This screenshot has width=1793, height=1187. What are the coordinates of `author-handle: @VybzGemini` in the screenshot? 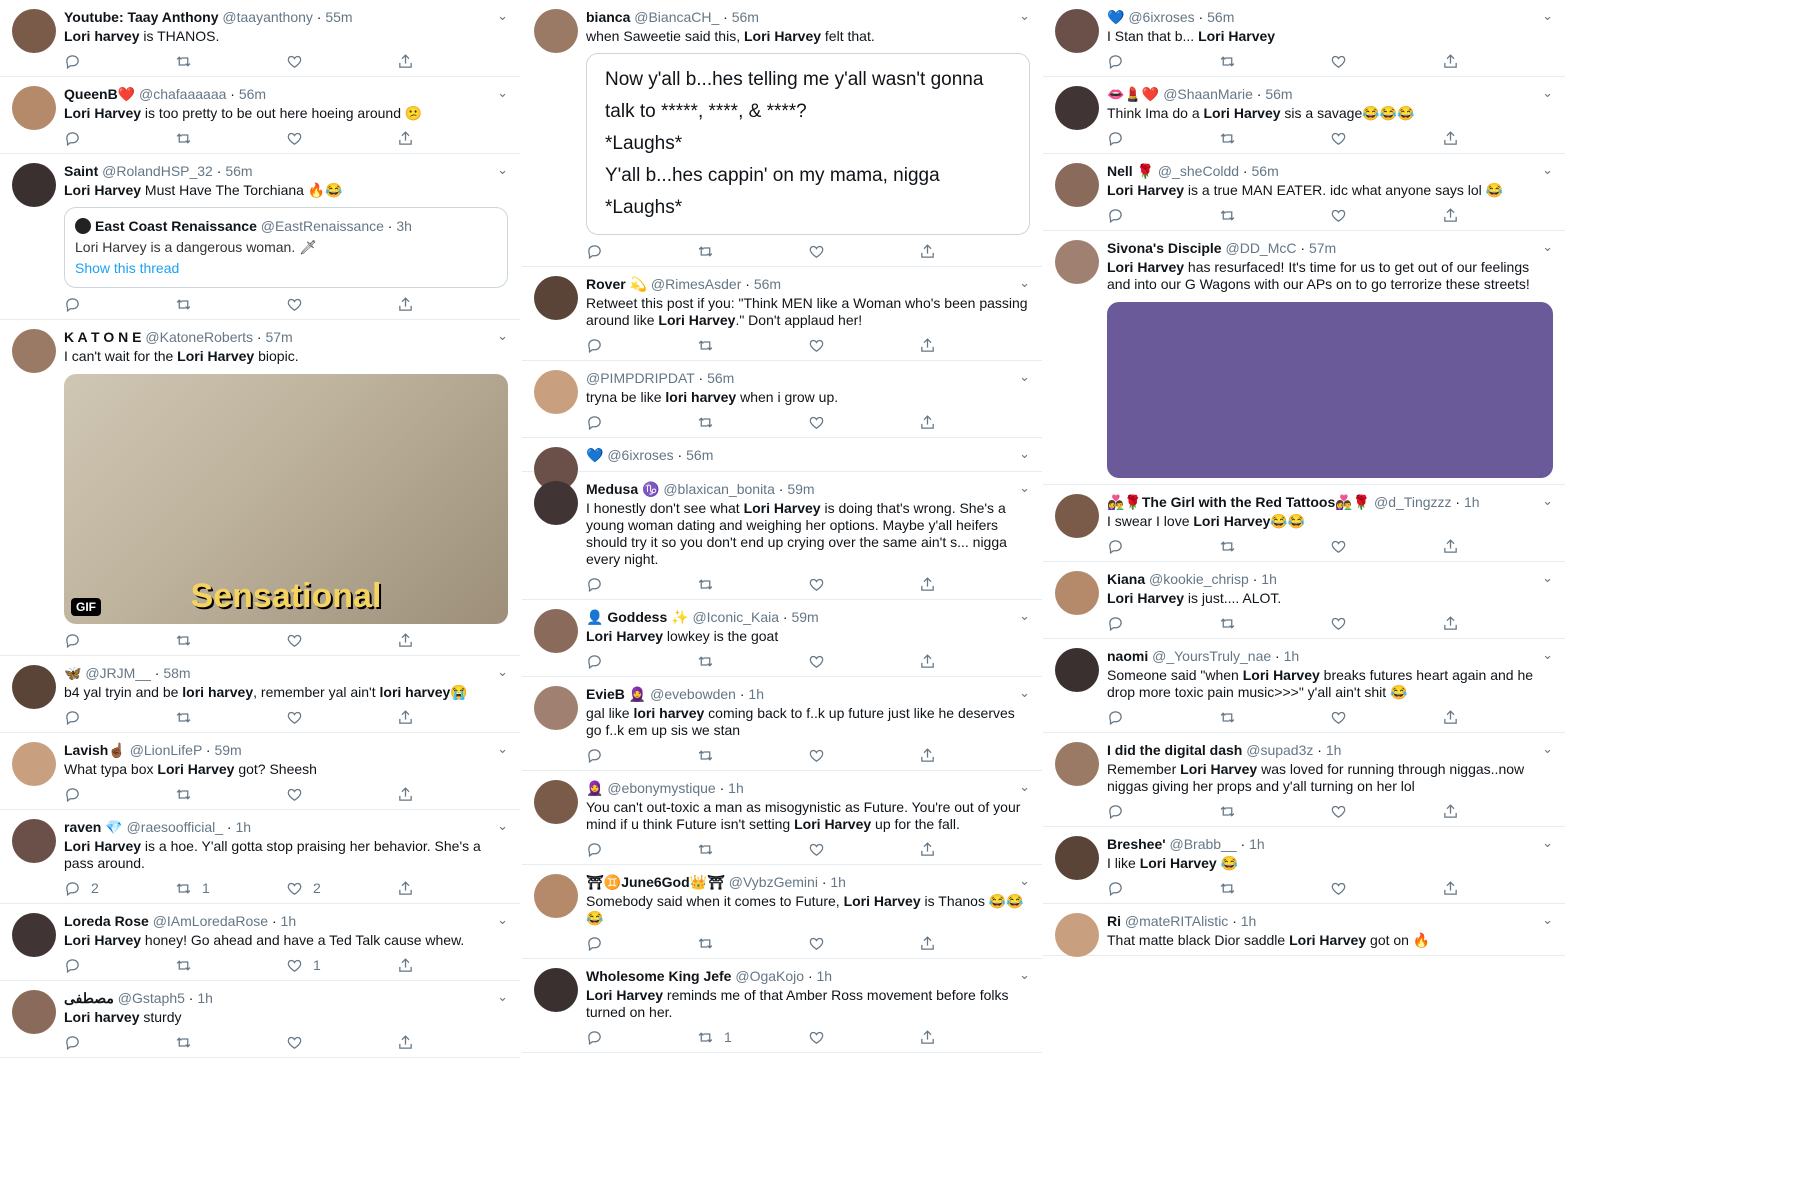 It's located at (773, 882).